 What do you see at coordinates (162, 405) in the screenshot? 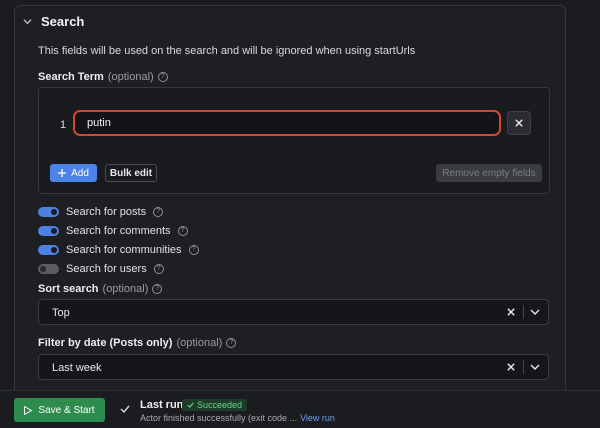
I see `last-run-title: Last run` at bounding box center [162, 405].